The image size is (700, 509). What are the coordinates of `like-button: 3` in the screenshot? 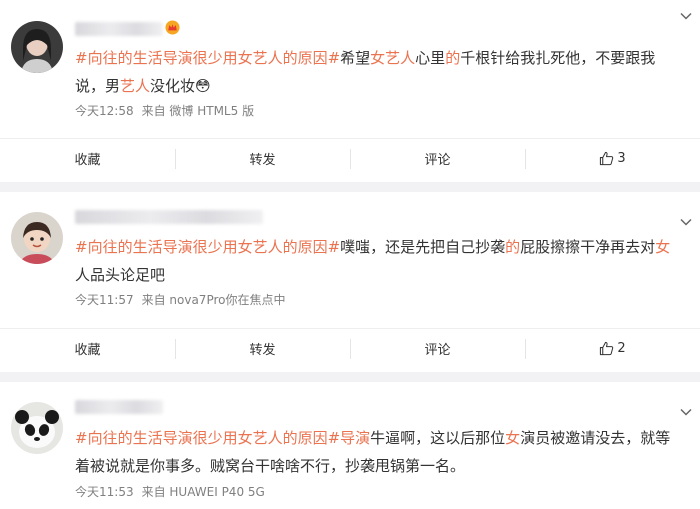 It's located at (612, 158).